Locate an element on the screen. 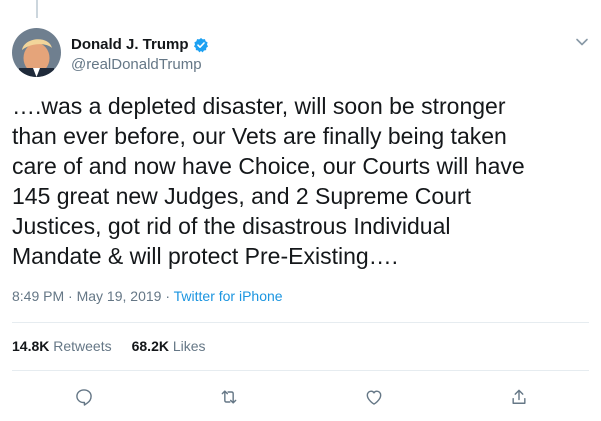 The image size is (601, 421). share-icon is located at coordinates (519, 396).